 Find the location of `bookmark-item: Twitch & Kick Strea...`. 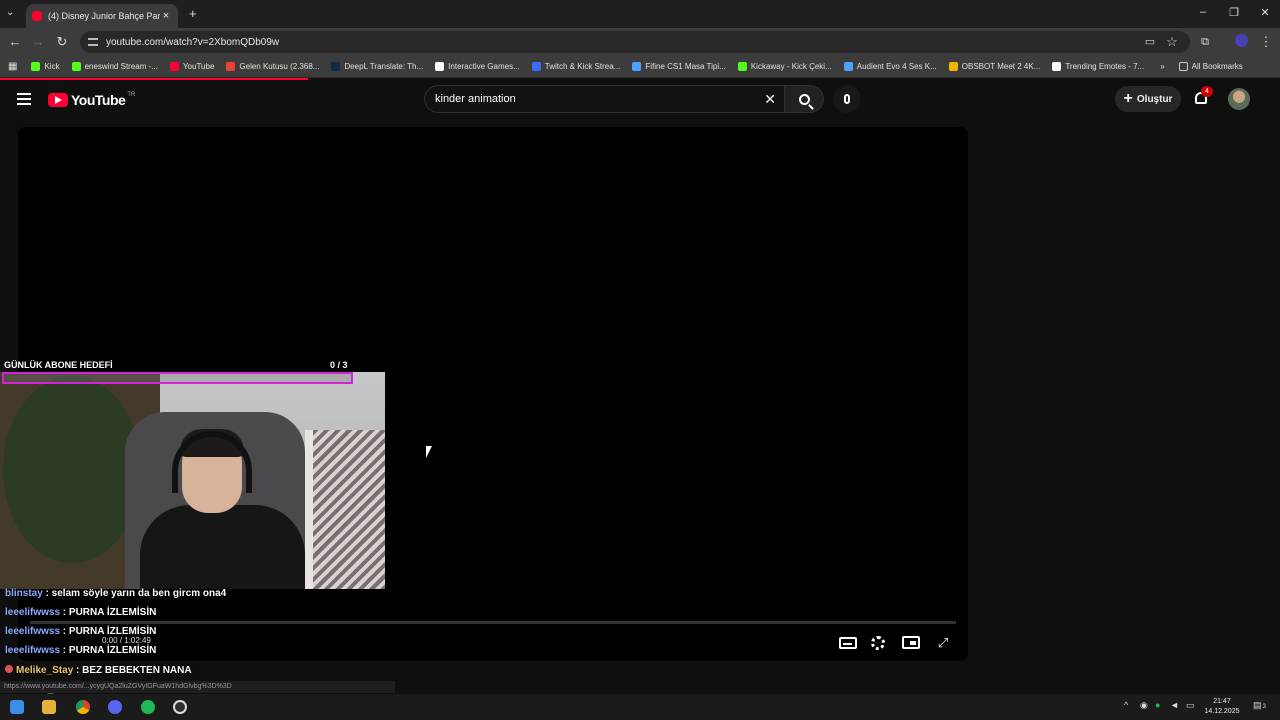

bookmark-item: Twitch & Kick Strea... is located at coordinates (575, 66).